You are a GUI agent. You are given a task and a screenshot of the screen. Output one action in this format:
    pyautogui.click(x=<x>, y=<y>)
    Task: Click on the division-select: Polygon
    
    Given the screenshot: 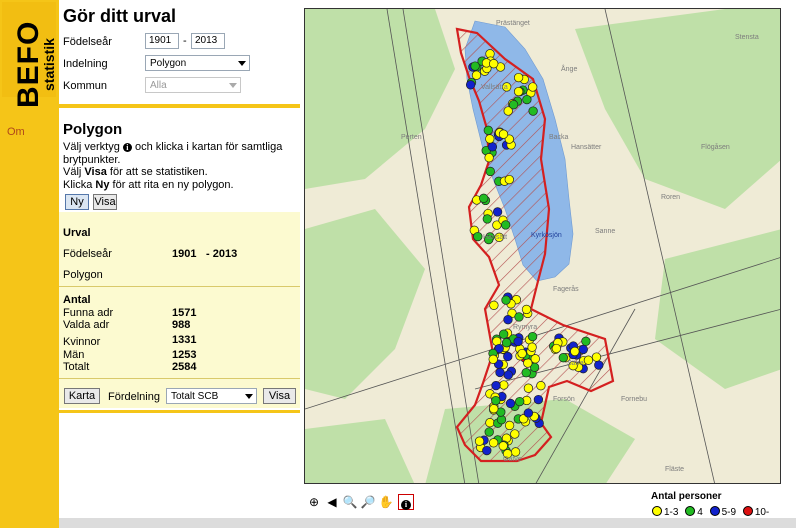 What is the action you would take?
    pyautogui.click(x=197, y=63)
    